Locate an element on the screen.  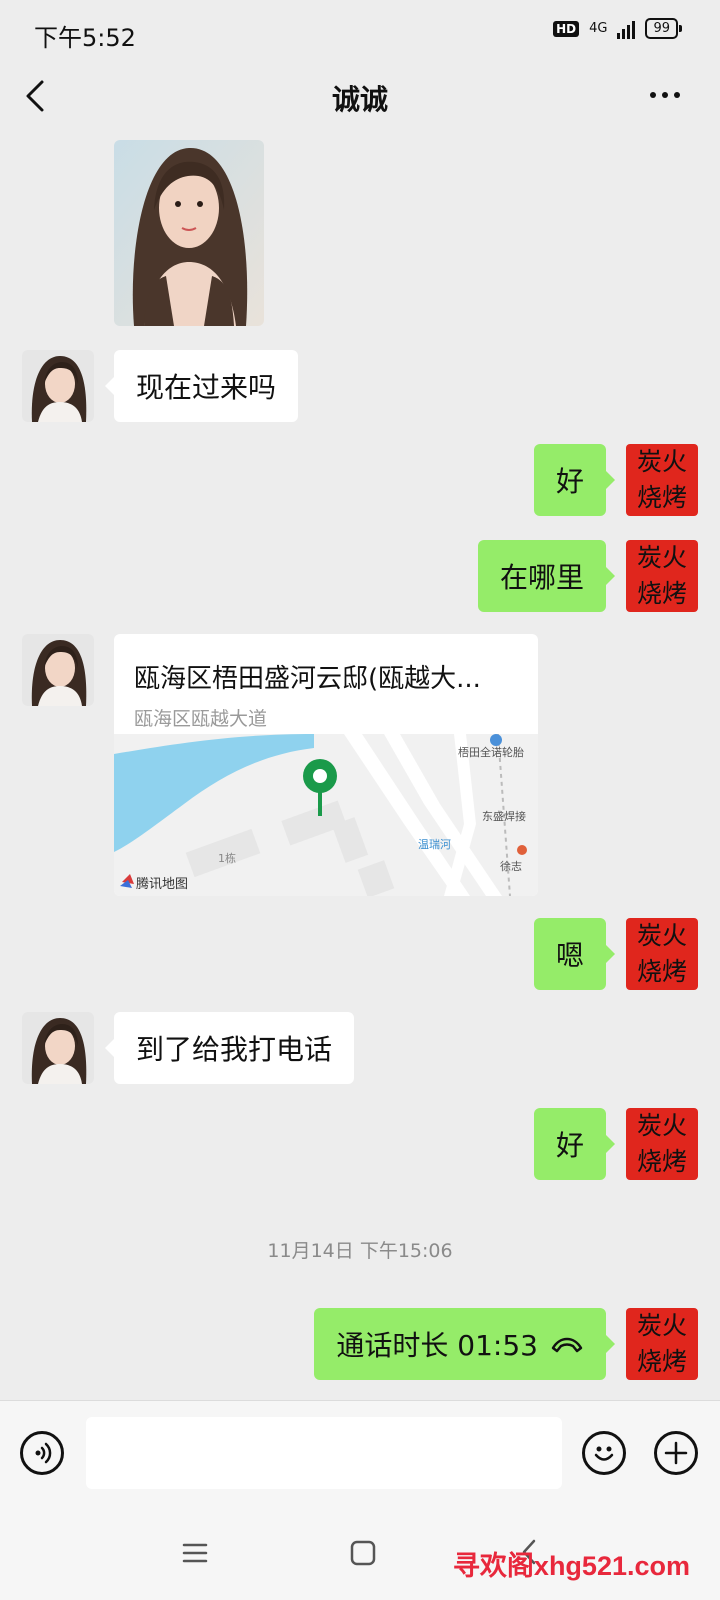
emoji-button is located at coordinates (604, 1453).